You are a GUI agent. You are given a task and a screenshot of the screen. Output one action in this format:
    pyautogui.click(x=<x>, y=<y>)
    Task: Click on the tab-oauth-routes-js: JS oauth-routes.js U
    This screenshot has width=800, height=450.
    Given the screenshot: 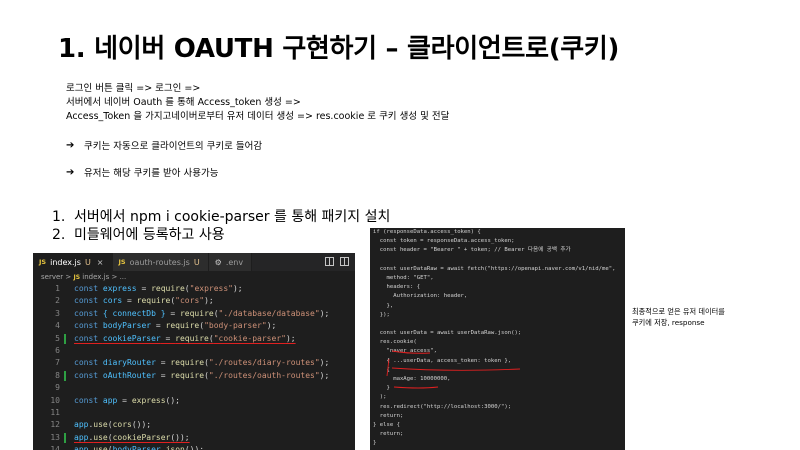 What is the action you would take?
    pyautogui.click(x=160, y=262)
    